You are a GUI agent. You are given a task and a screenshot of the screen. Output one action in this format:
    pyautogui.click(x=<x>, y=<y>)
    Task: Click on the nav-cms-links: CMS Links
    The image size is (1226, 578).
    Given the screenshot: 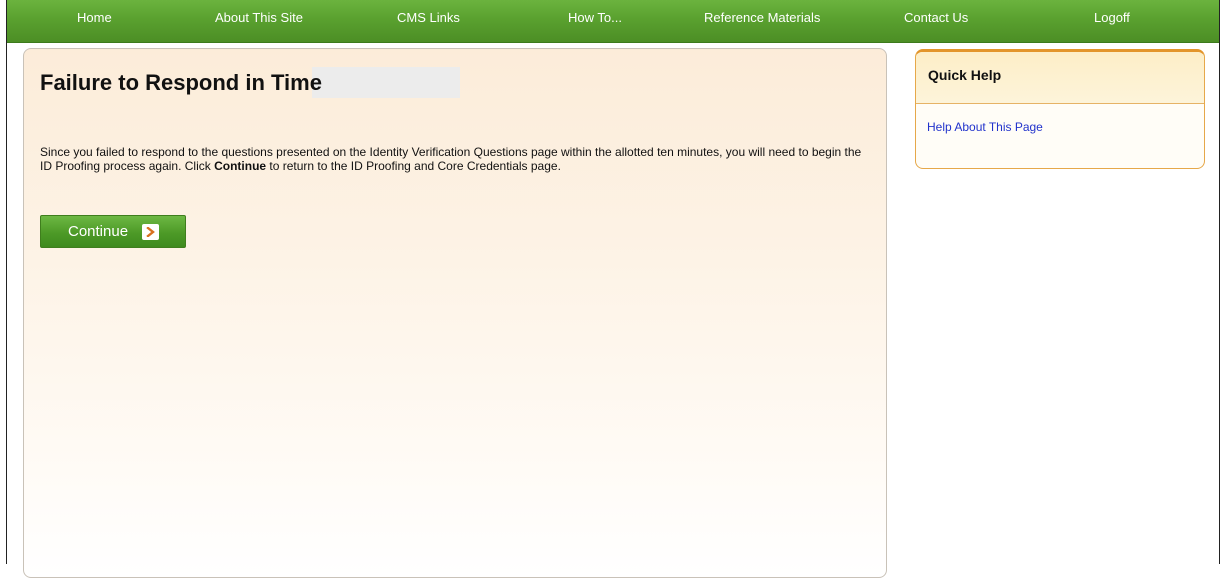 What is the action you would take?
    pyautogui.click(x=428, y=17)
    